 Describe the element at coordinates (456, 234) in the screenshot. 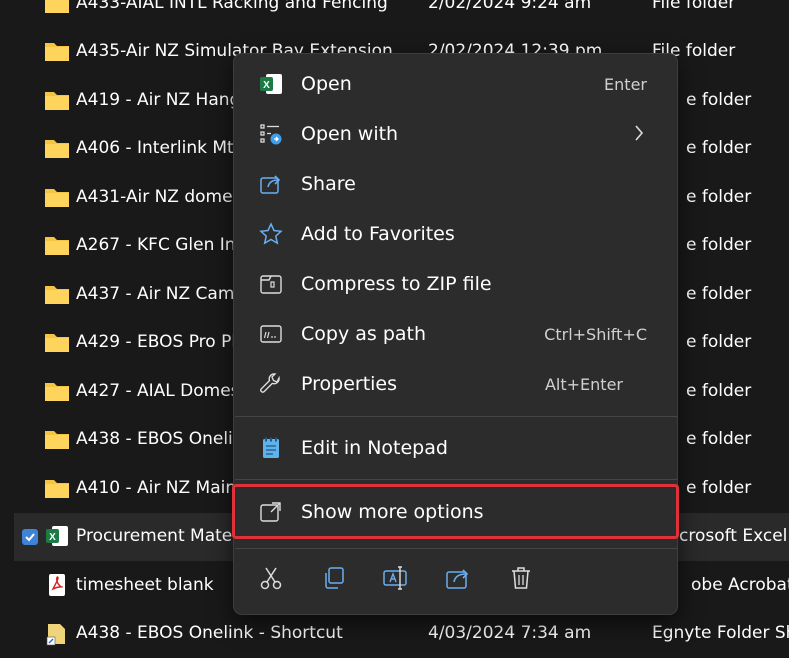

I see `menu-item-add-to-favorites: Add to Favorites` at that location.